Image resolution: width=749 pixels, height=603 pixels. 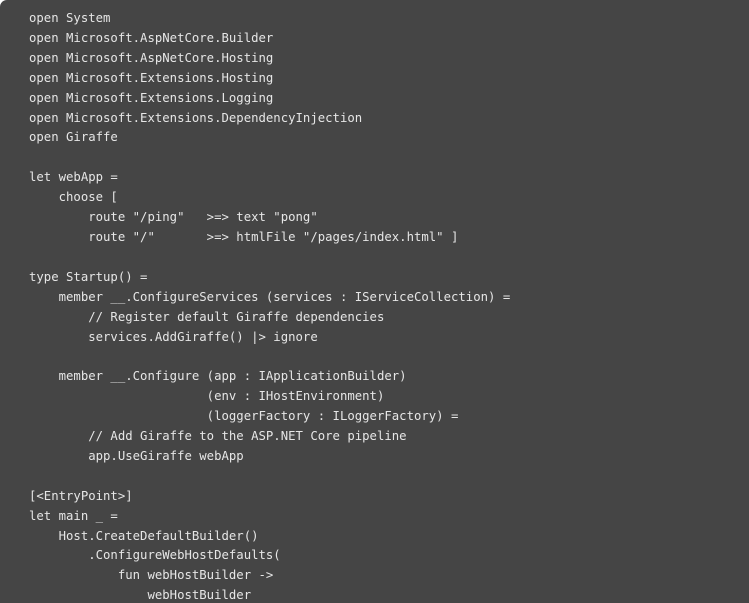 I want to click on code-line: open Giraffe, so click(x=73, y=137).